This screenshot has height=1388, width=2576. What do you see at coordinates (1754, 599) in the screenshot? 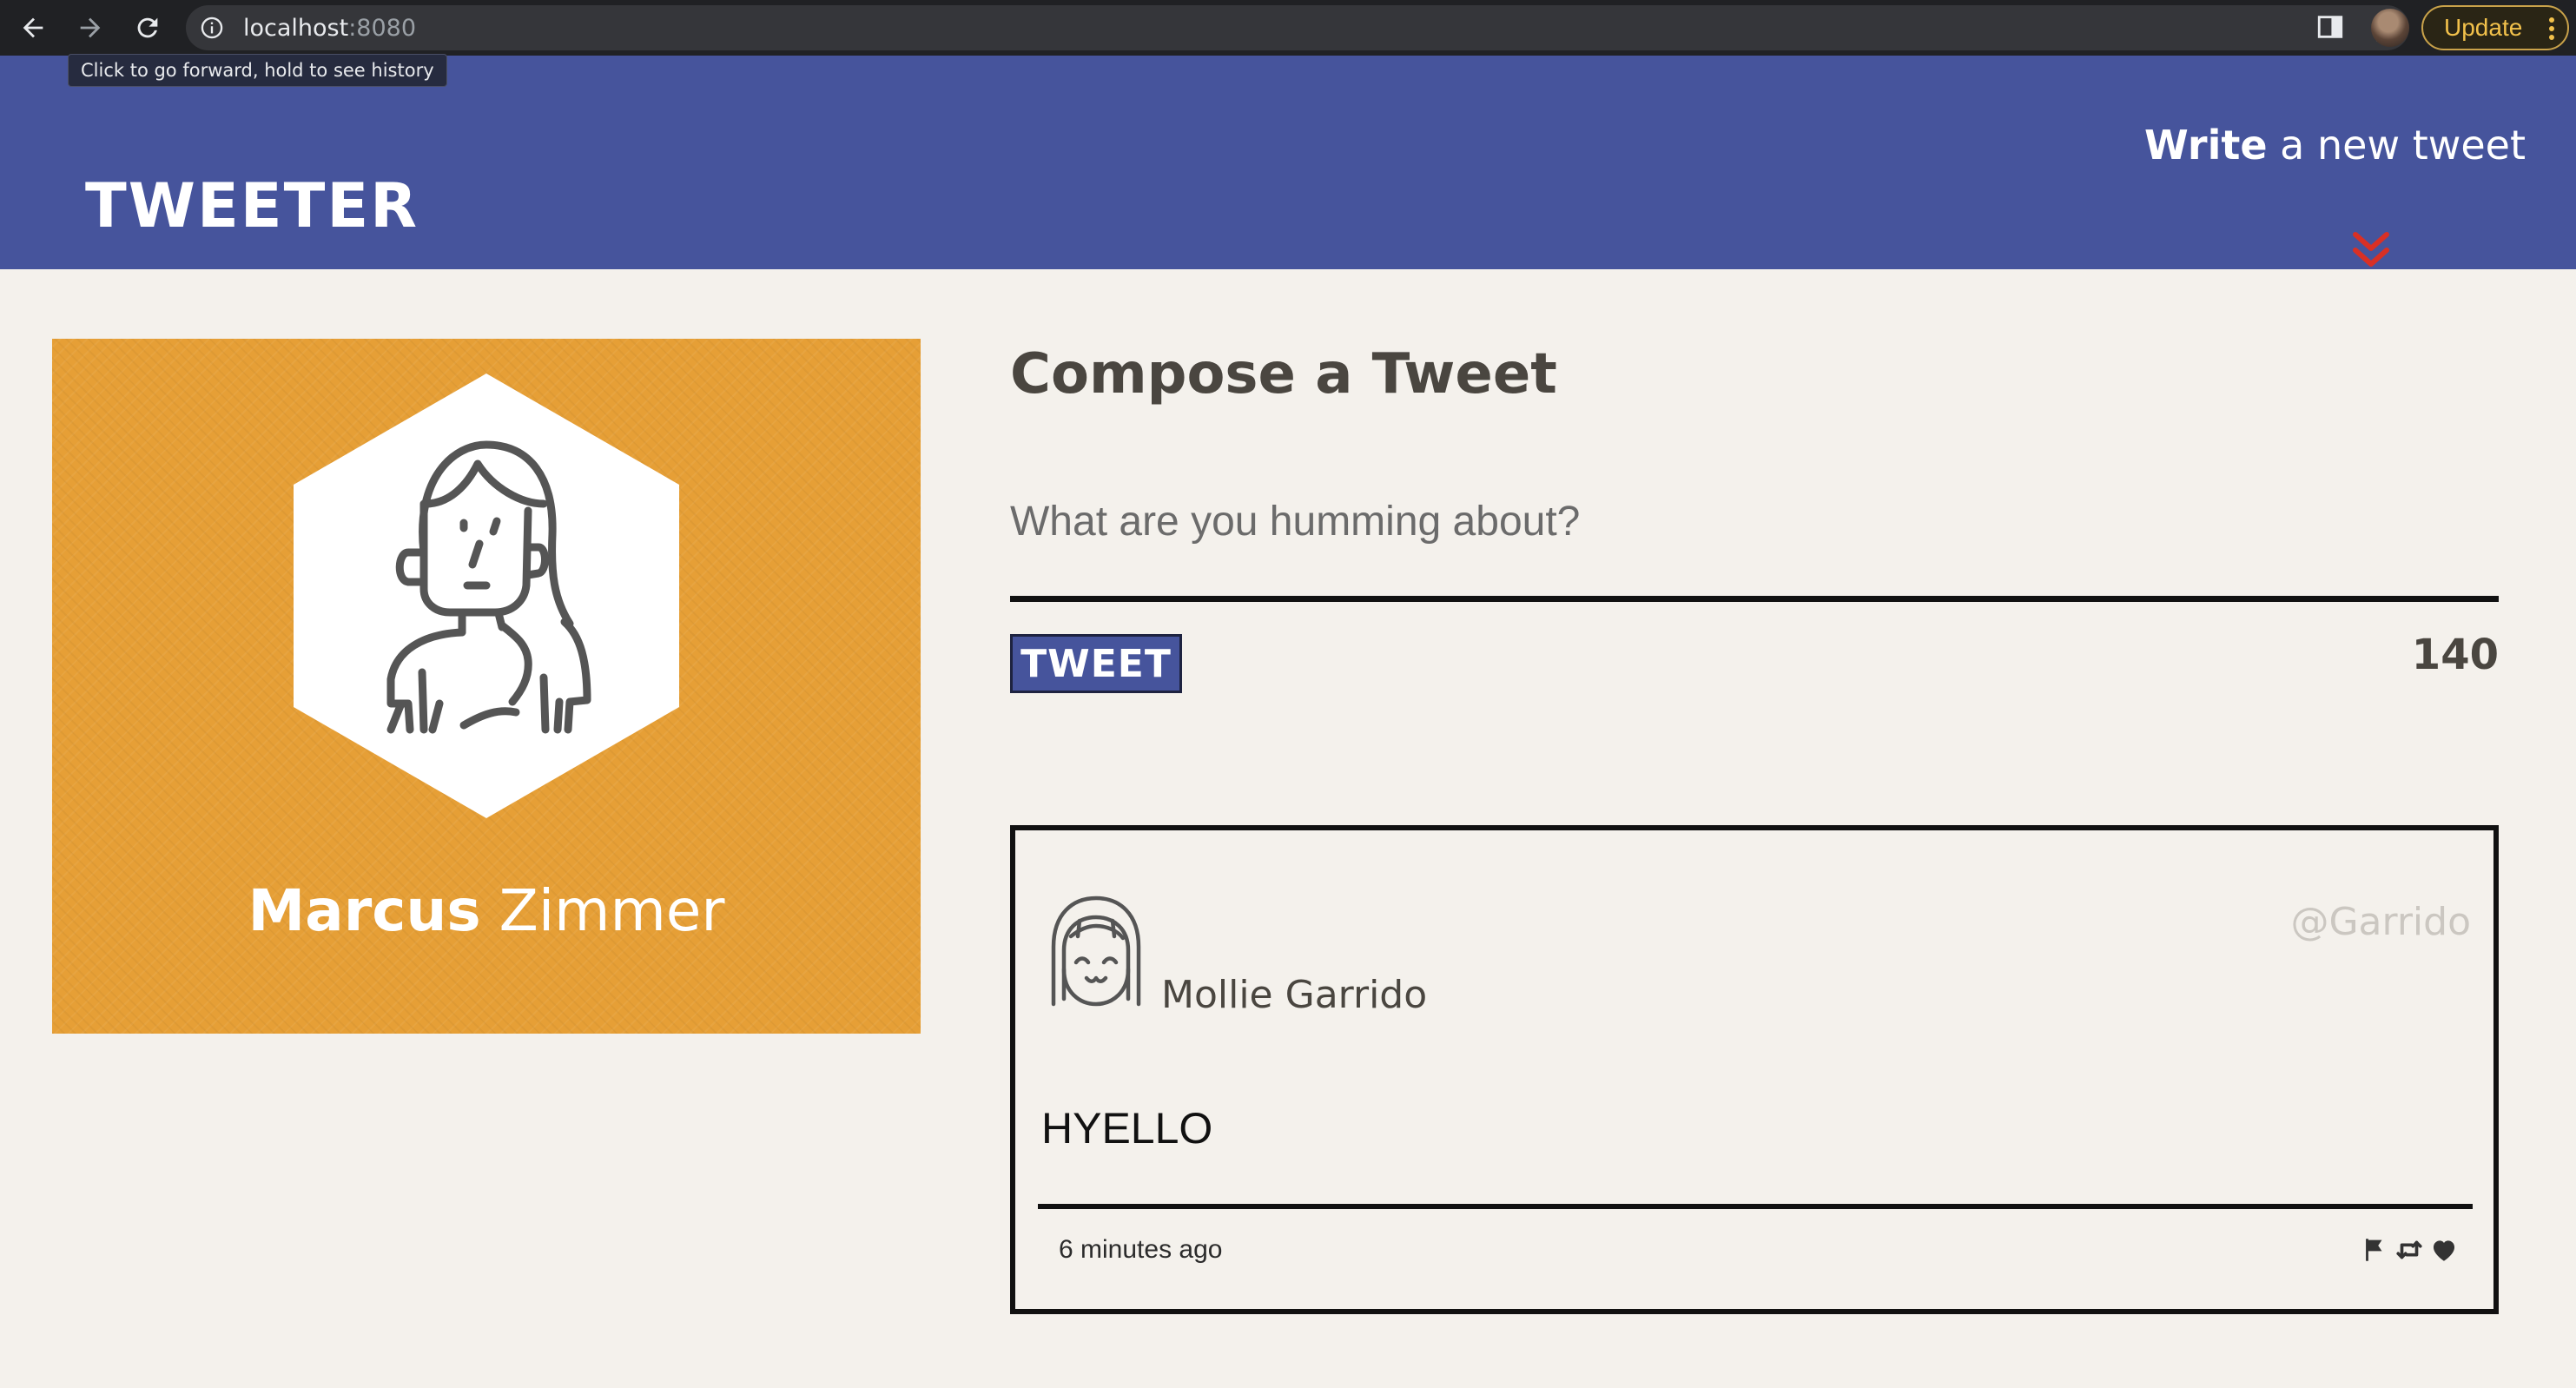
I see `compose-divider` at bounding box center [1754, 599].